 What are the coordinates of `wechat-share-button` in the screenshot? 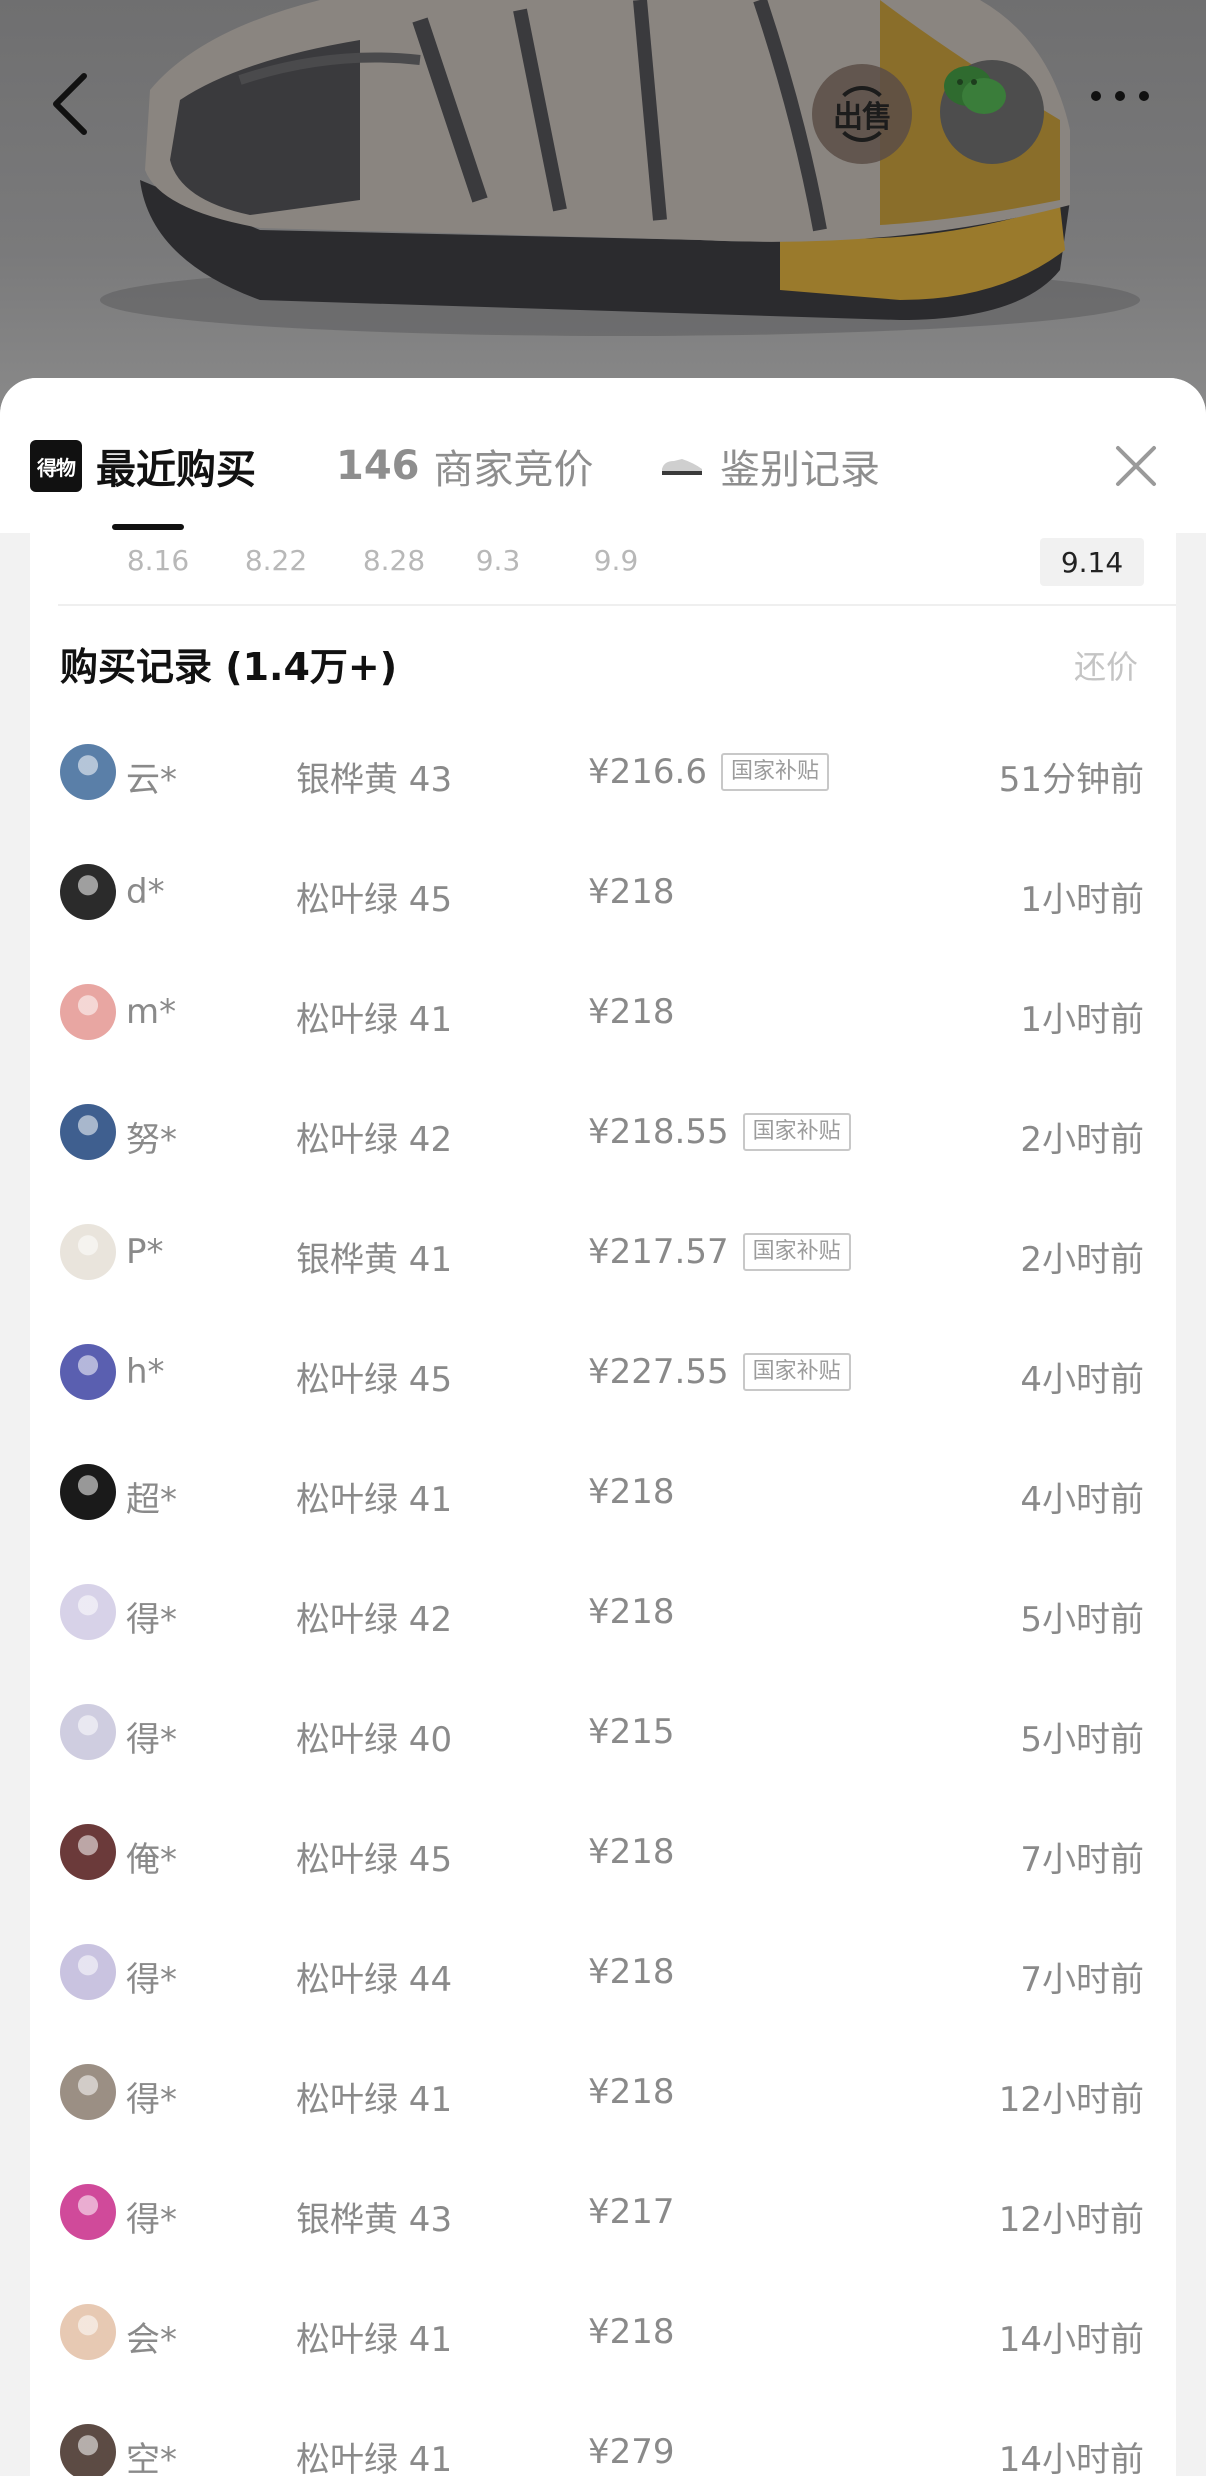 It's located at (992, 112).